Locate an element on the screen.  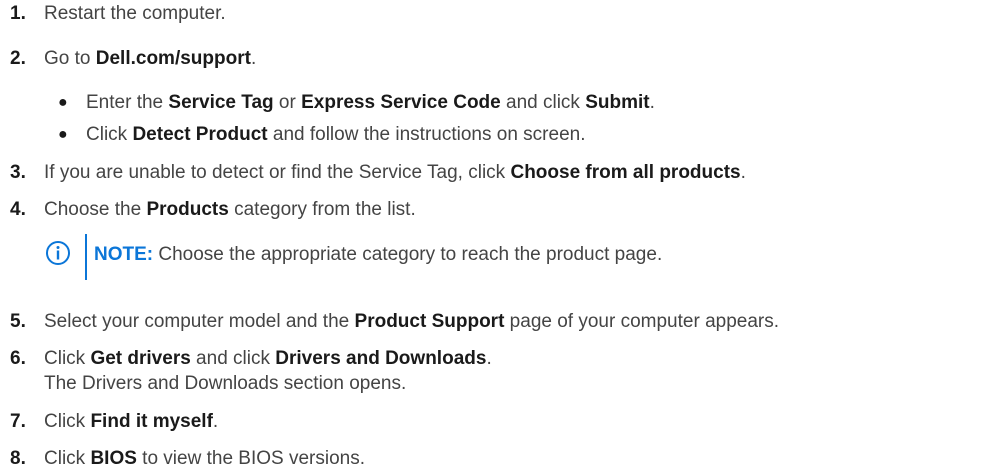
step-number: 4. is located at coordinates (18, 209).